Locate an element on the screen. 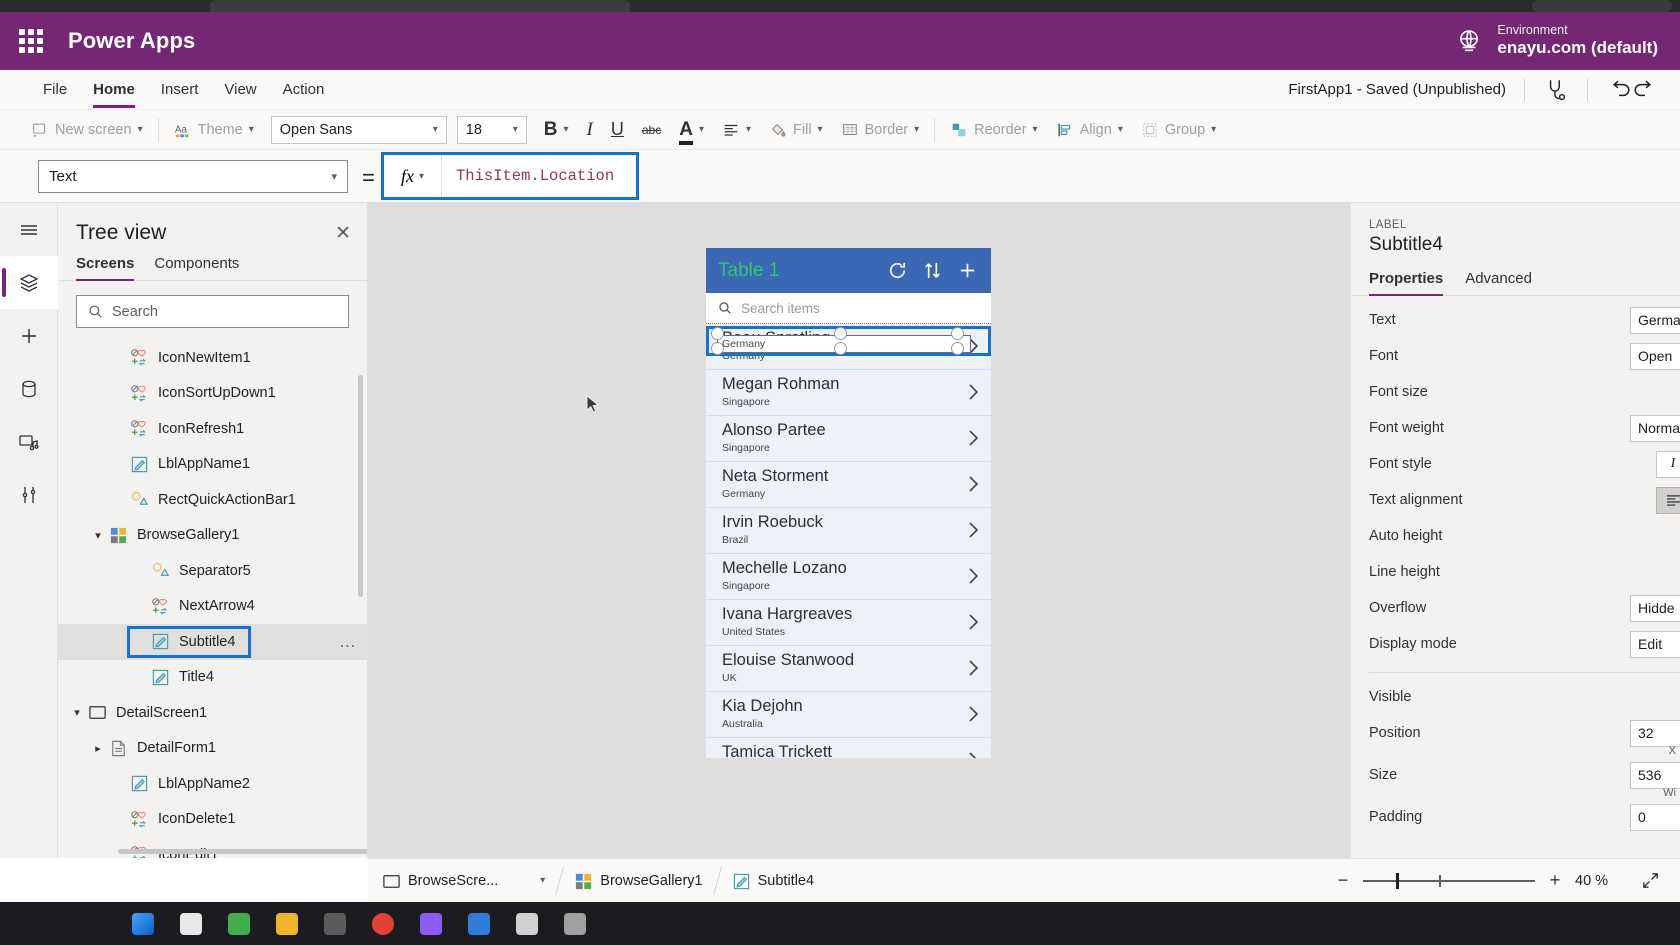  property-value-overflow: Hidde is located at coordinates (1655, 608).